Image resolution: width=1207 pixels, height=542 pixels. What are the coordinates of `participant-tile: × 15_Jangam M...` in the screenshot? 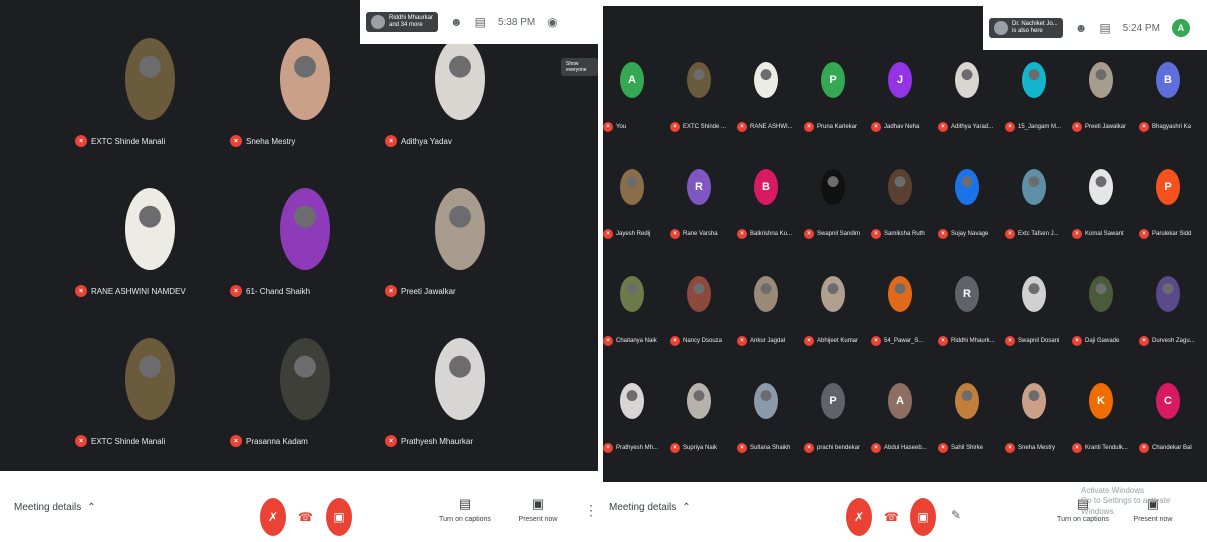 It's located at (1038, 107).